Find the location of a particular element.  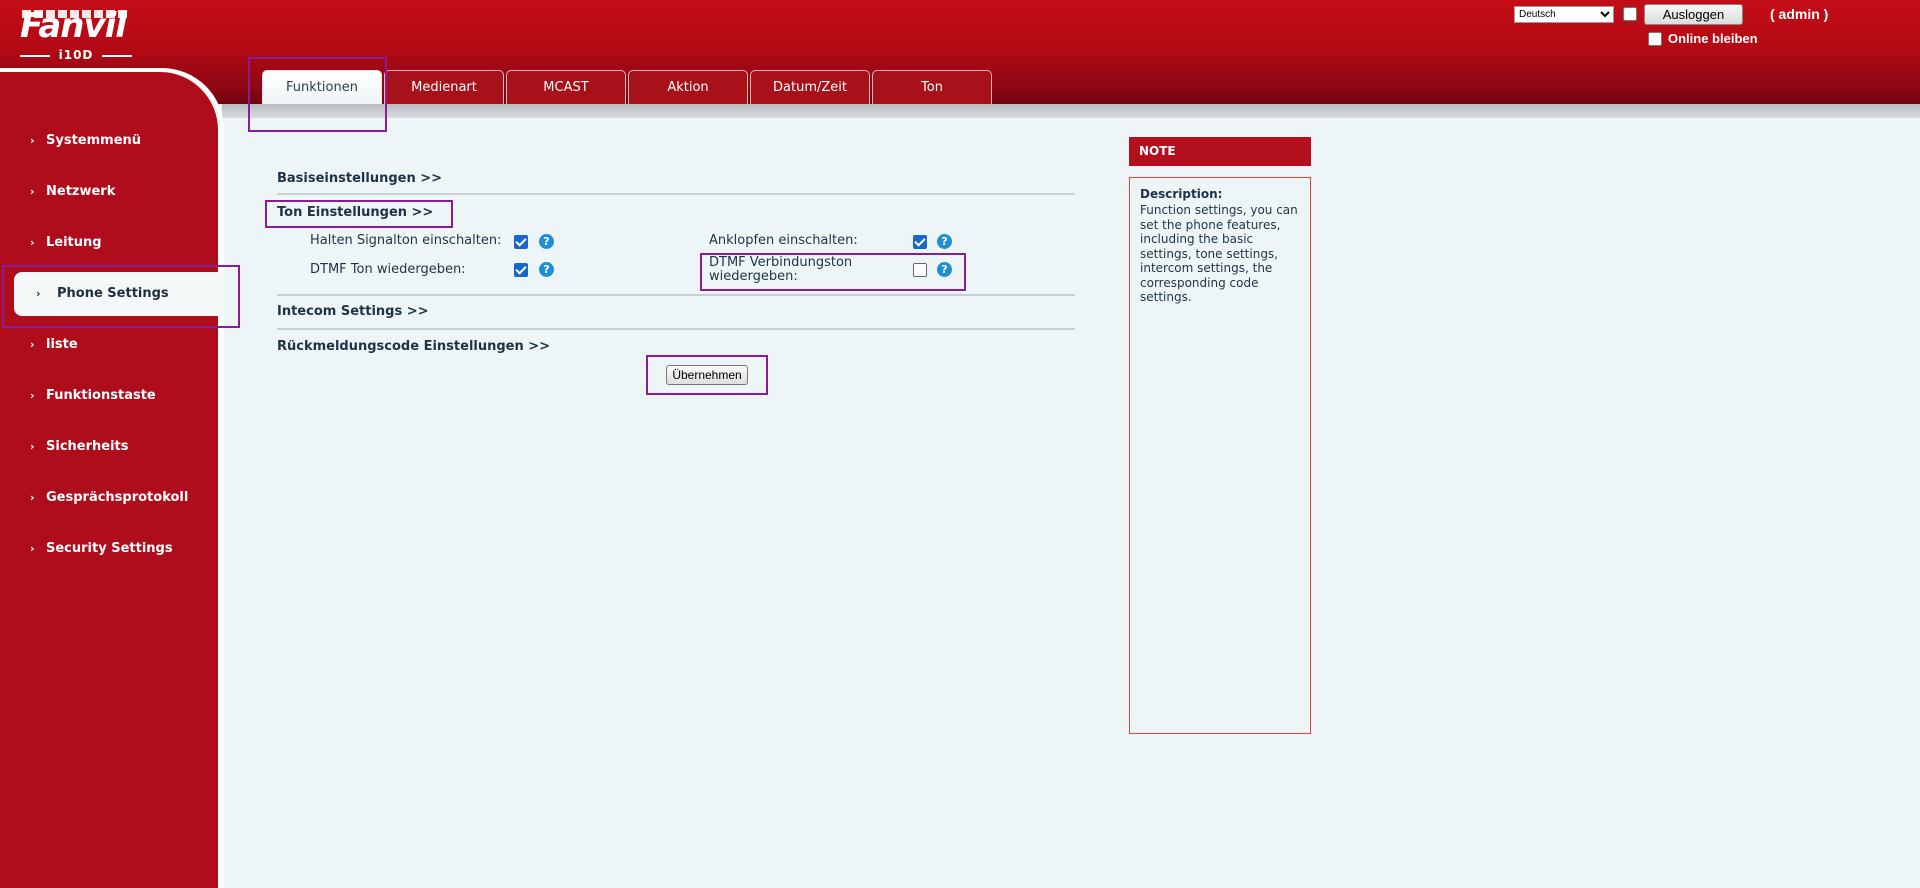

highlight-ton-einstellungen is located at coordinates (359, 214).